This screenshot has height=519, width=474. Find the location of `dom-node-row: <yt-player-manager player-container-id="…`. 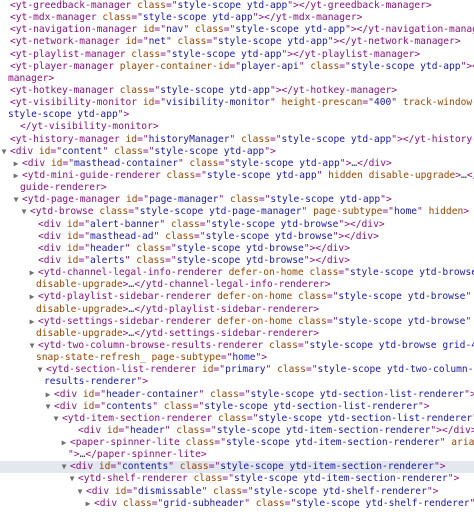

dom-node-row: <yt-player-manager player-container-id="… is located at coordinates (237, 67).